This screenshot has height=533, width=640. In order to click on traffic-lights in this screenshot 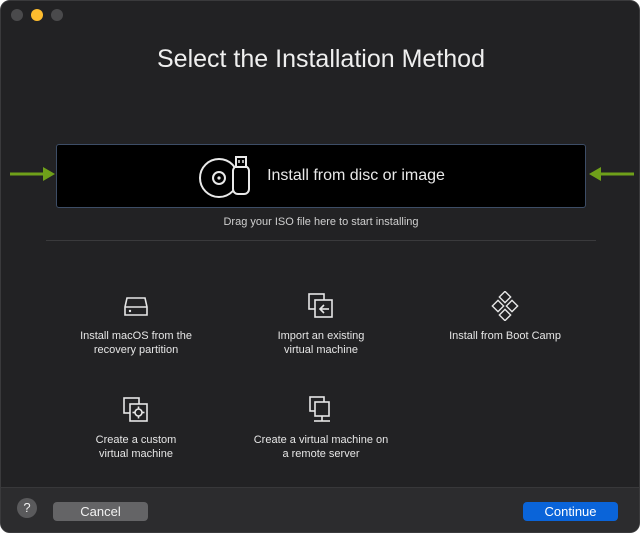, I will do `click(37, 15)`.